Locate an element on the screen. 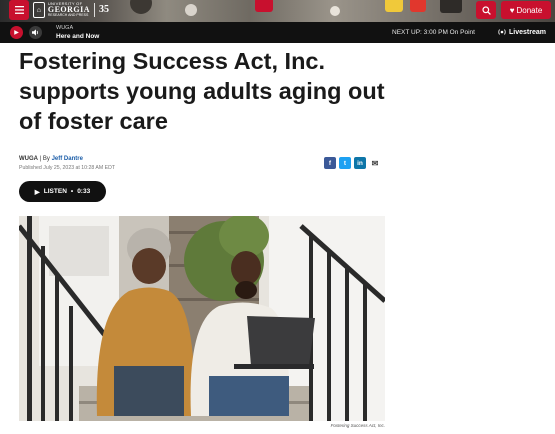 This screenshot has width=555, height=434. author-link: Jeff Dantre is located at coordinates (67, 159).